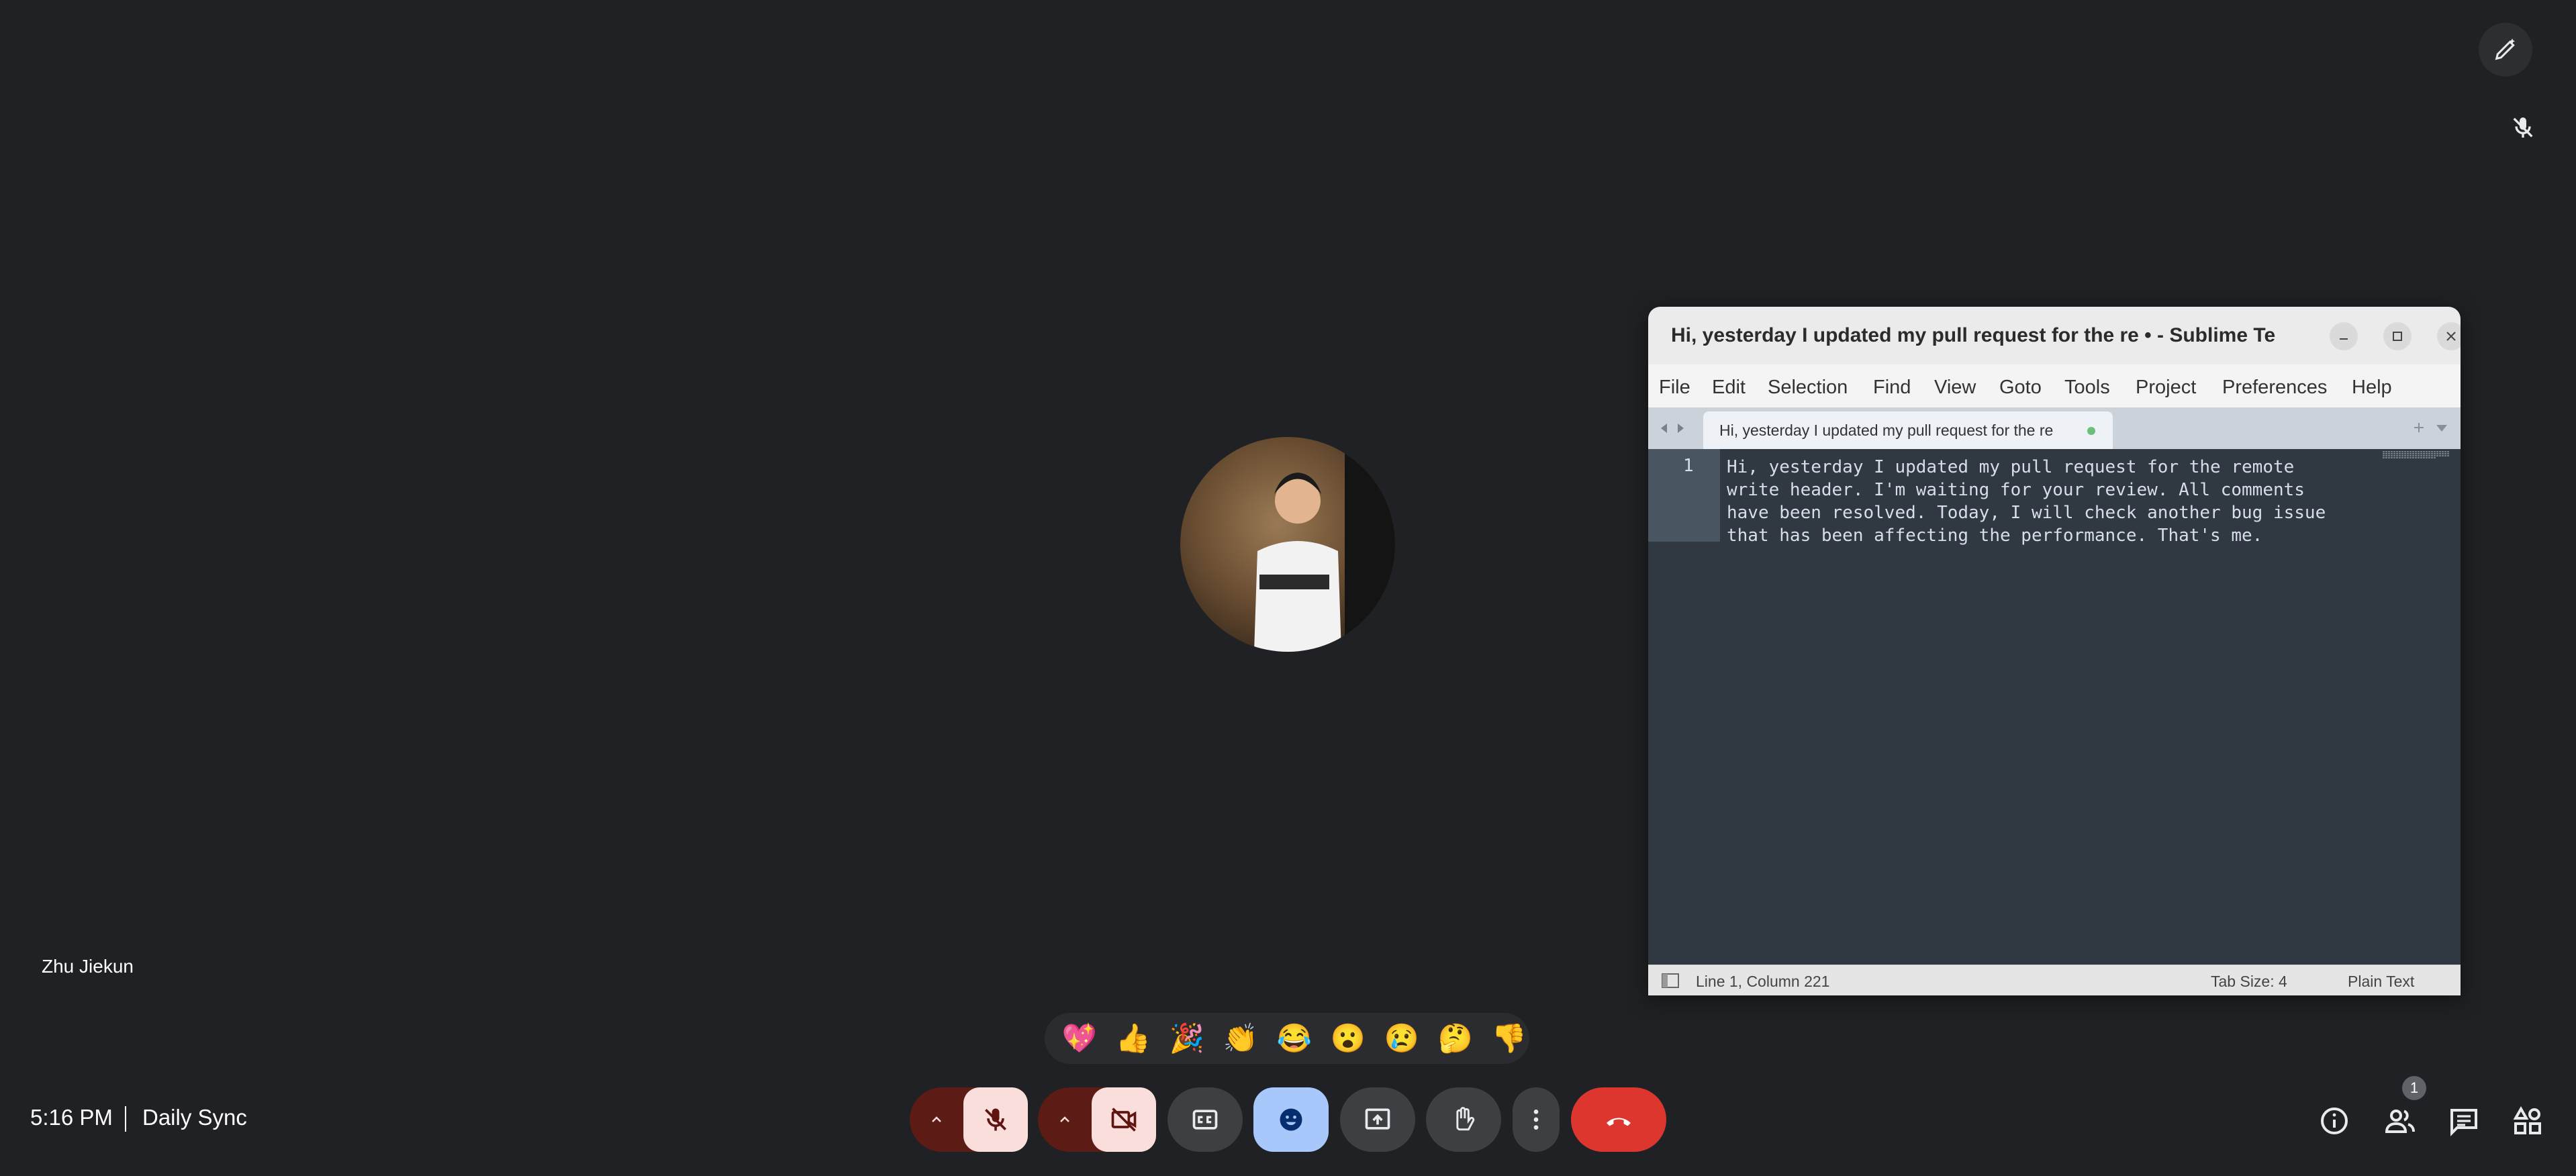 The height and width of the screenshot is (1176, 2576). I want to click on reactions-bar: 💖 👍 🎉 👏 😂 😮 😢 🤔 👎, so click(1287, 1038).